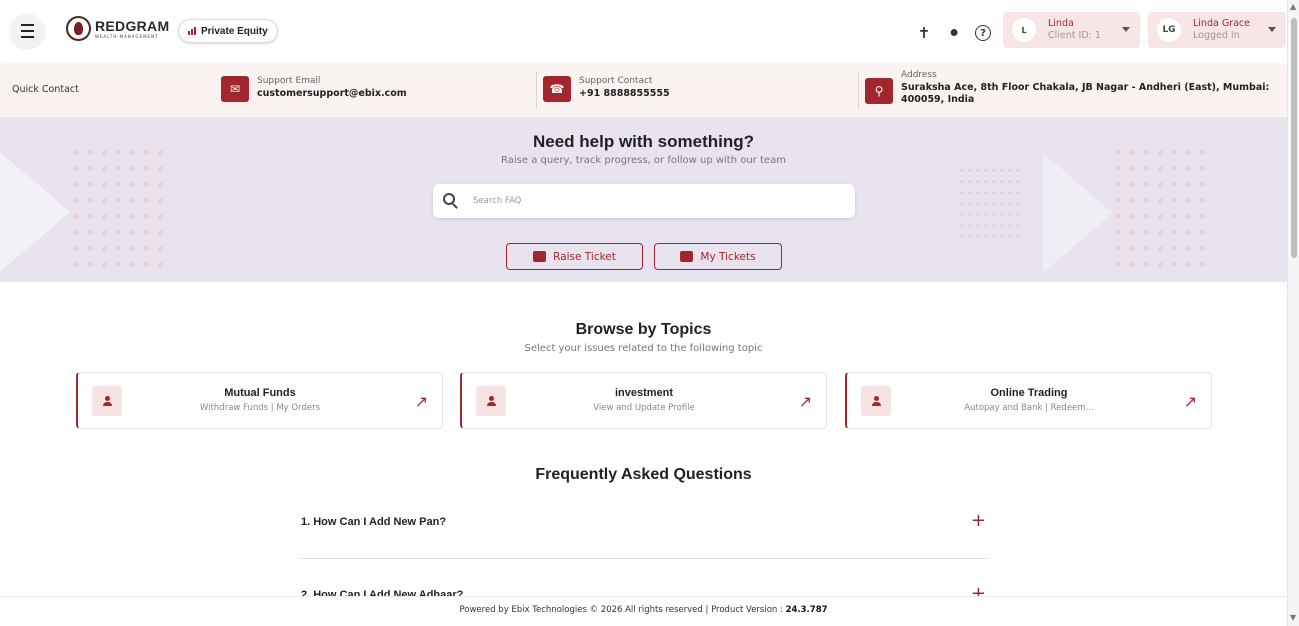 The height and width of the screenshot is (626, 1299). Describe the element at coordinates (1074, 35) in the screenshot. I see `client-id: Client ID: 1` at that location.